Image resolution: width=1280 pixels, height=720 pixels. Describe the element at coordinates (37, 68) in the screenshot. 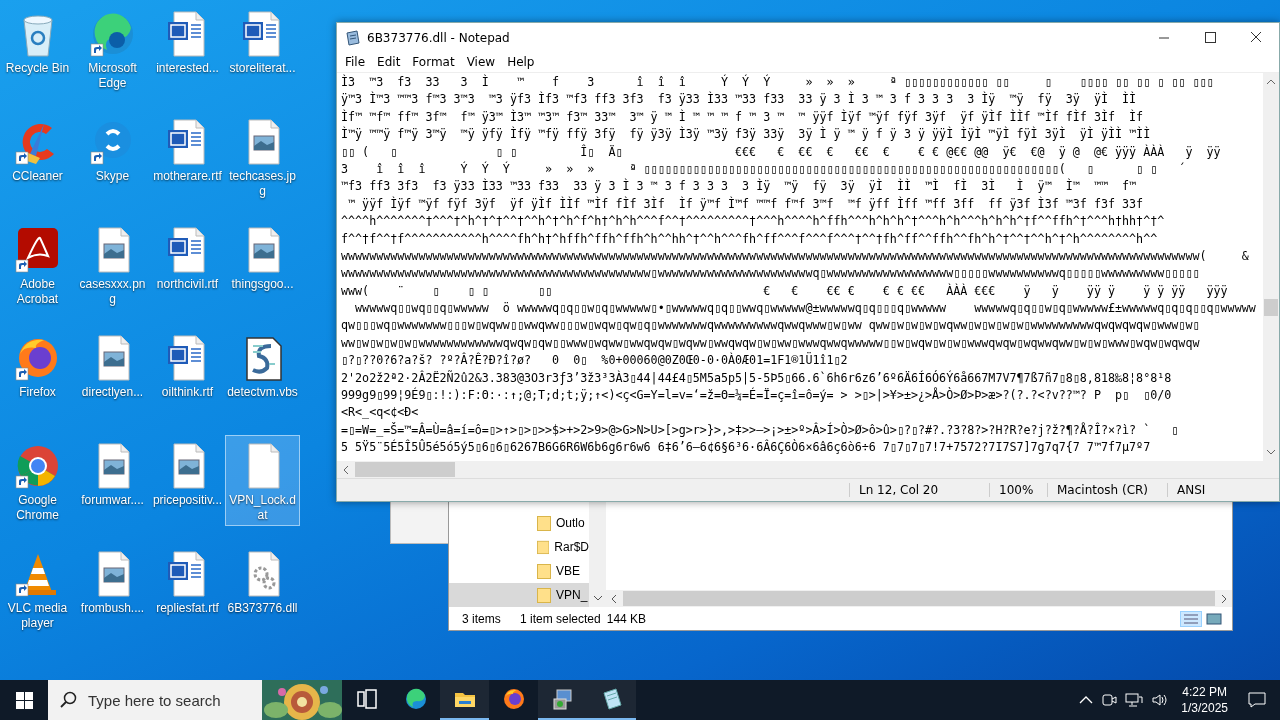

I see `icon-label: Recycle Bin` at that location.